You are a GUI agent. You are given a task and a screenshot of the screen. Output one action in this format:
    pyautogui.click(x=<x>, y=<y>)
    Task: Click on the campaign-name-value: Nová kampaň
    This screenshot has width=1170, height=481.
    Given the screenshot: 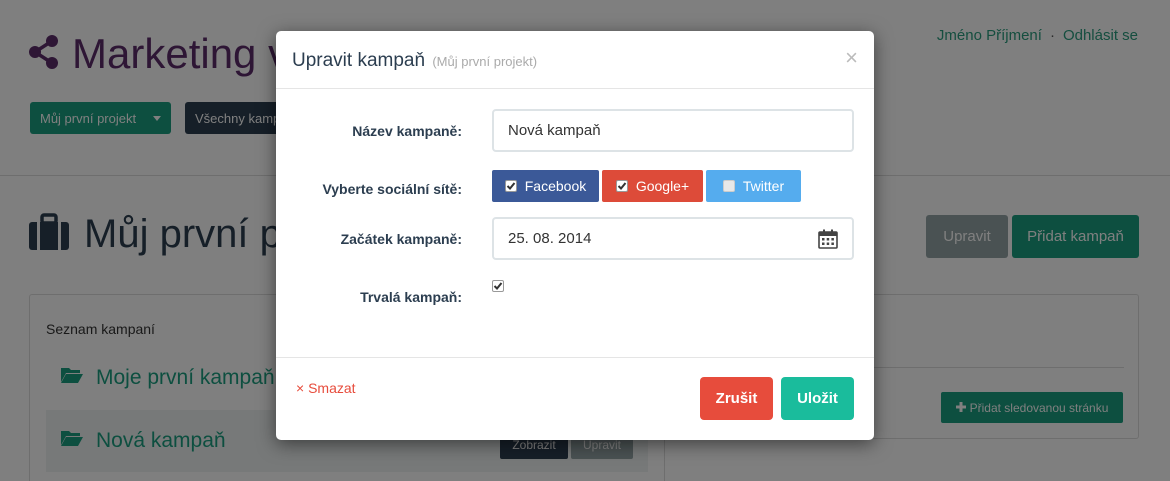 What is the action you would take?
    pyautogui.click(x=554, y=130)
    